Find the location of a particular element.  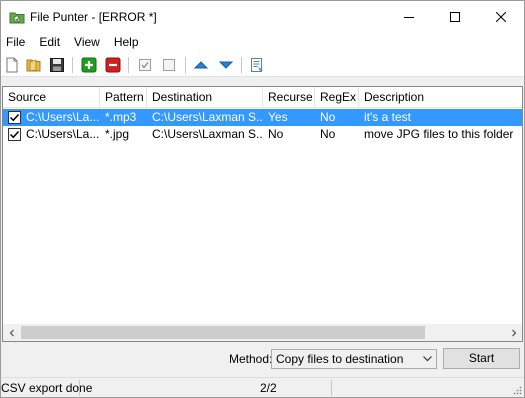

title-bar: File Punter - [ERROR *] is located at coordinates (262, 16).